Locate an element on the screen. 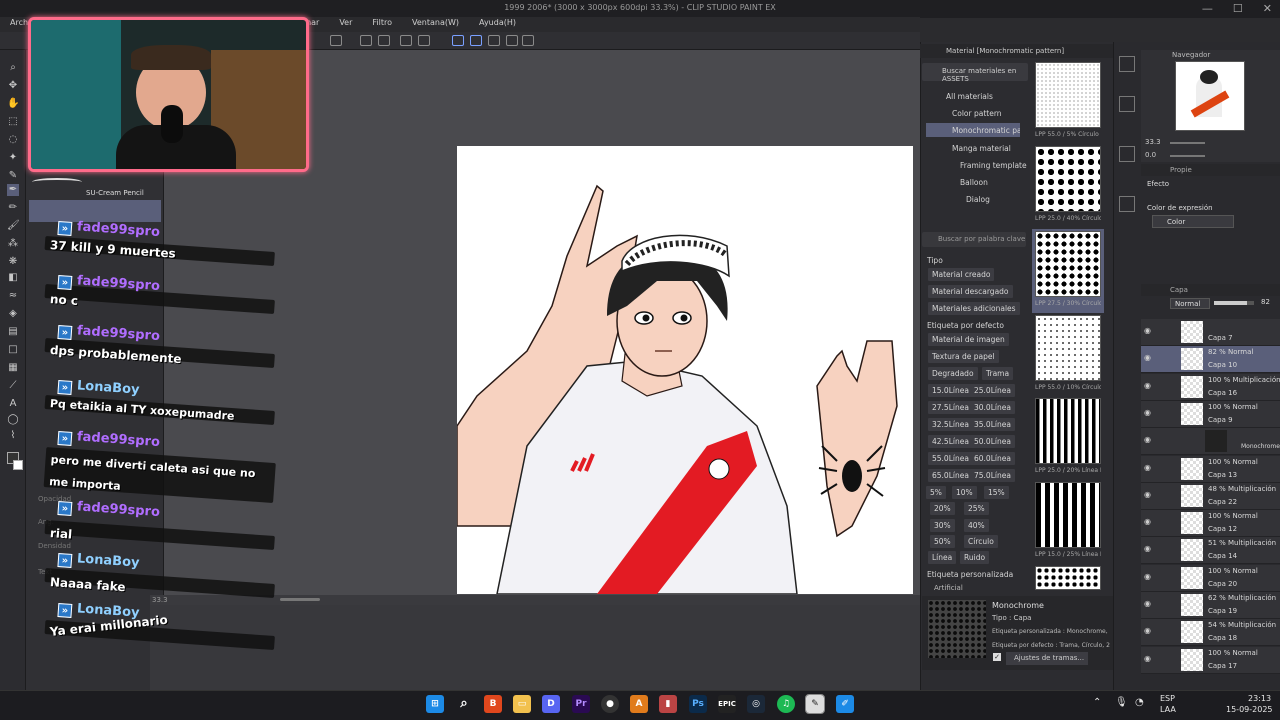  layer-row: ◉ 51 % Multiplicación Capa 14 is located at coordinates (1210, 550).